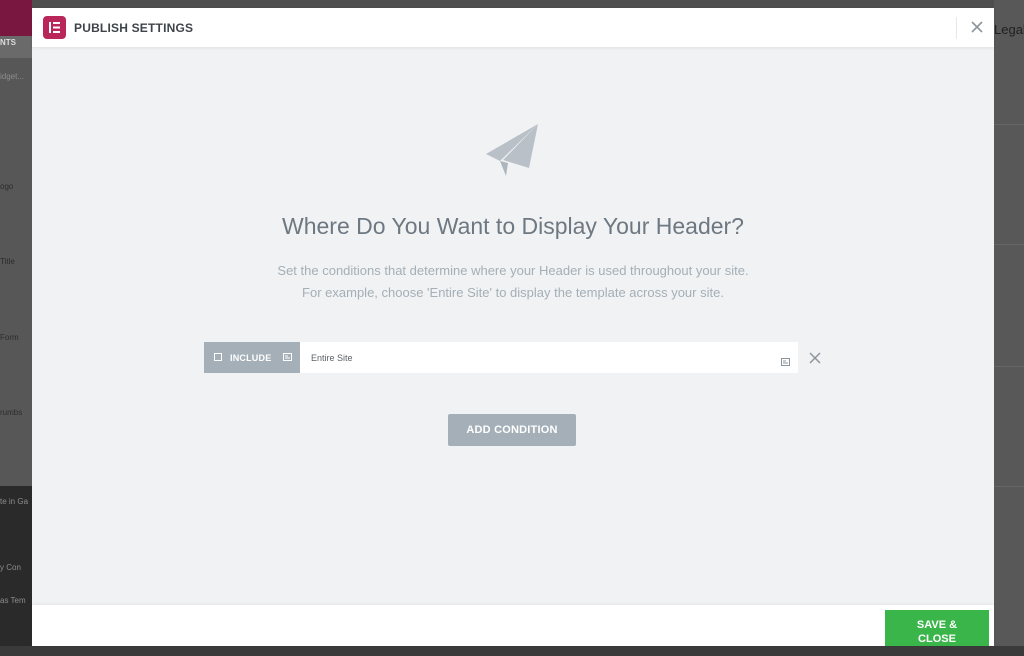 Image resolution: width=1024 pixels, height=656 pixels. What do you see at coordinates (815, 358) in the screenshot?
I see `remove-condition-icon` at bounding box center [815, 358].